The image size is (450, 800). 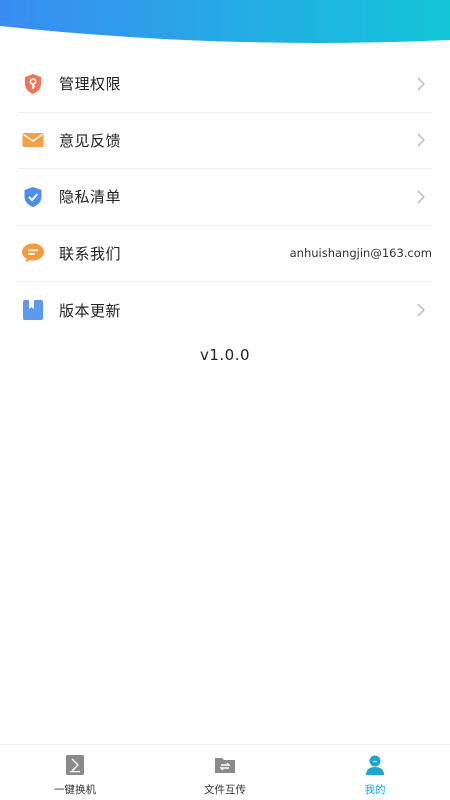 What do you see at coordinates (225, 790) in the screenshot?
I see `tab-label: 文件互传` at bounding box center [225, 790].